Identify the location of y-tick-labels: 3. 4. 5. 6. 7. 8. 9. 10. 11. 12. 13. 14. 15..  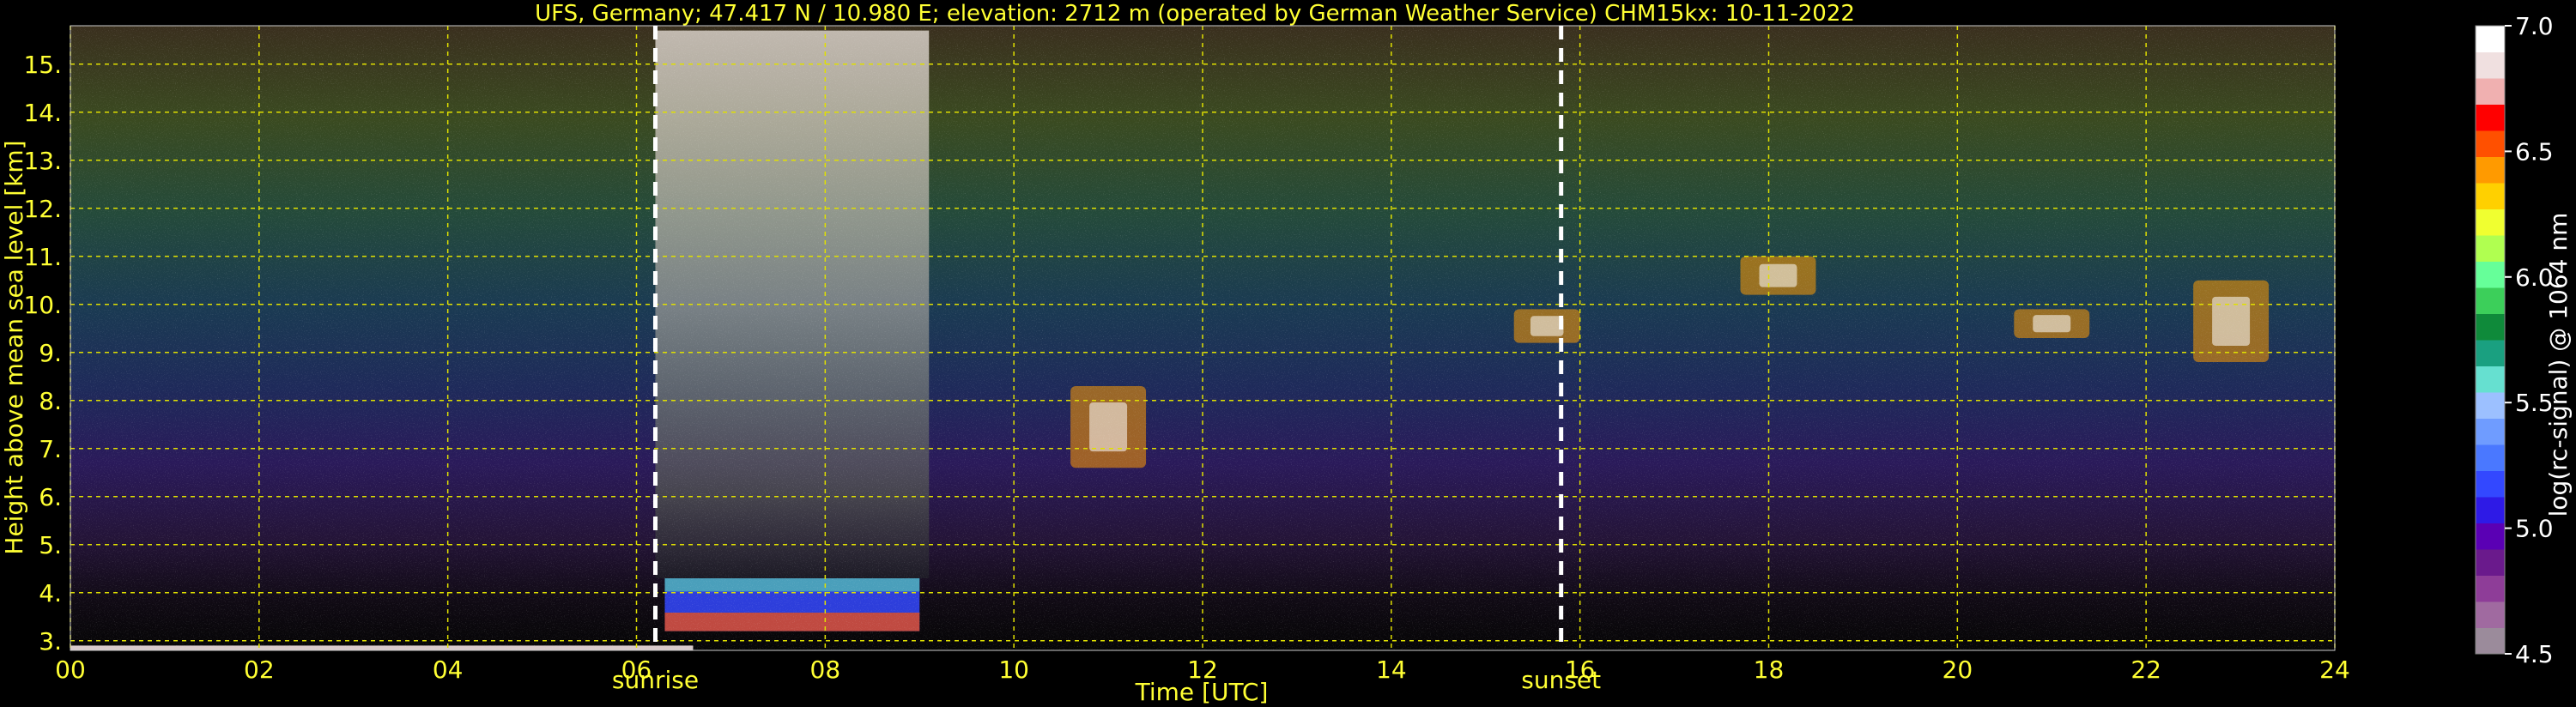
(42, 353).